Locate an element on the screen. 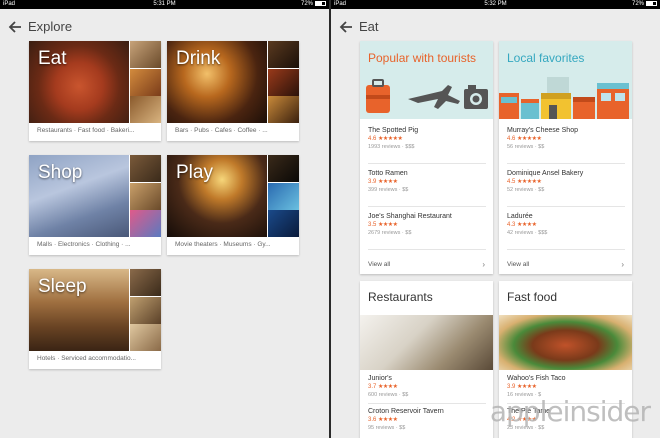  place-meta: 56 reviews · $$ is located at coordinates (526, 147).